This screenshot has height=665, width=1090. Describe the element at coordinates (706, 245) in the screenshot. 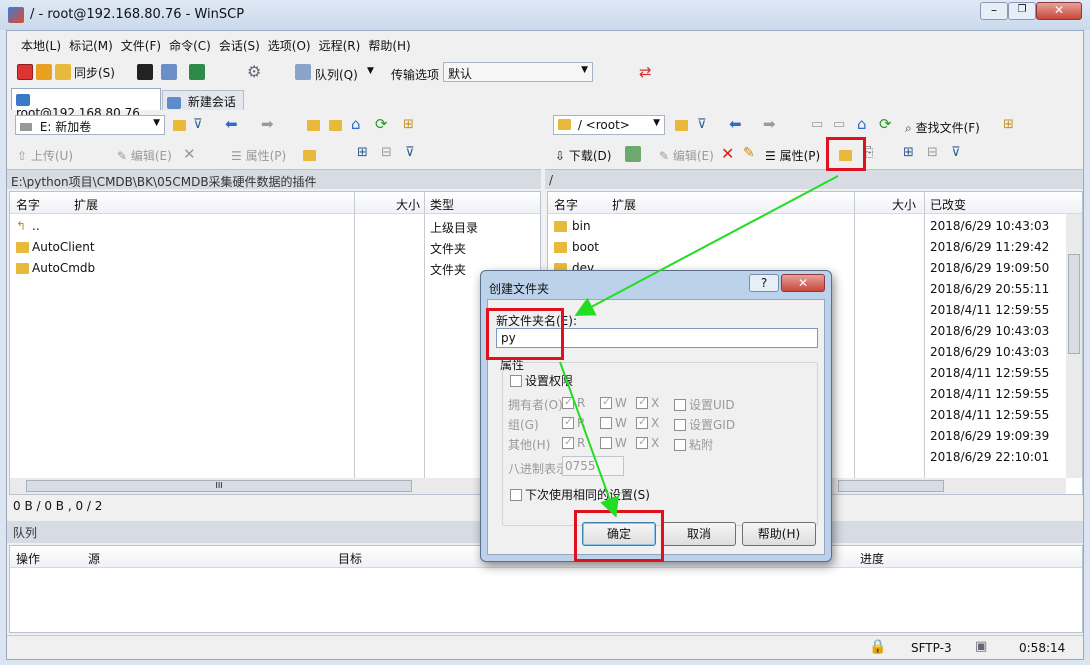

I see `arrow-to-name-field` at that location.